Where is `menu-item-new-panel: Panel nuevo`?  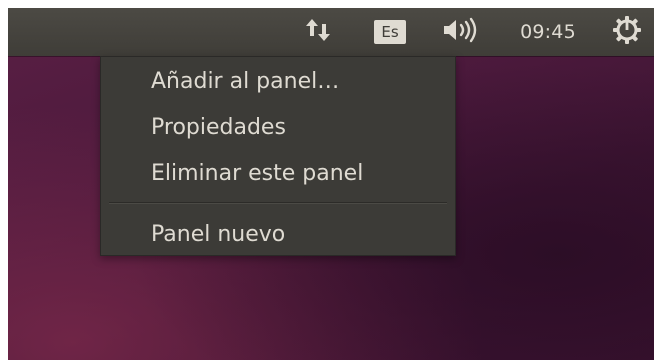
menu-item-new-panel: Panel nuevo is located at coordinates (278, 234).